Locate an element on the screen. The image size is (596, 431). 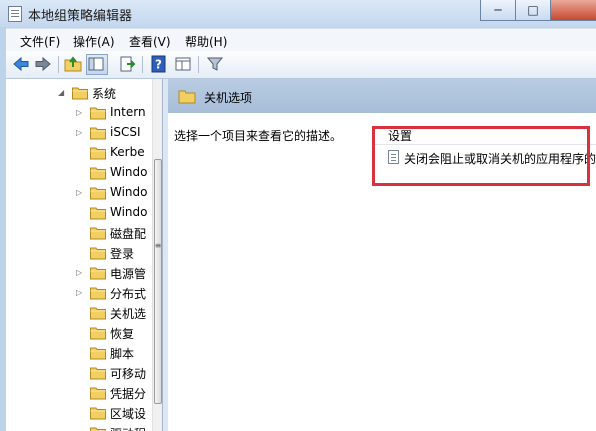
help-icon: ? is located at coordinates (159, 64).